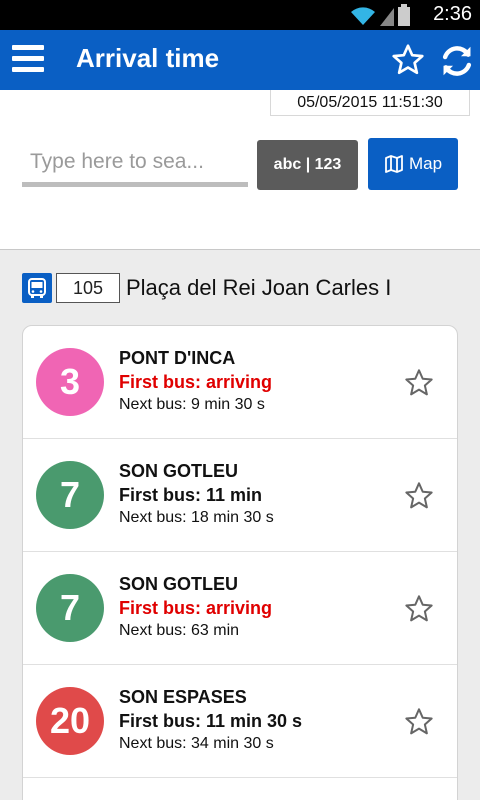 The image size is (480, 800). I want to click on next-bus-time: Next bus: 63 min, so click(179, 630).